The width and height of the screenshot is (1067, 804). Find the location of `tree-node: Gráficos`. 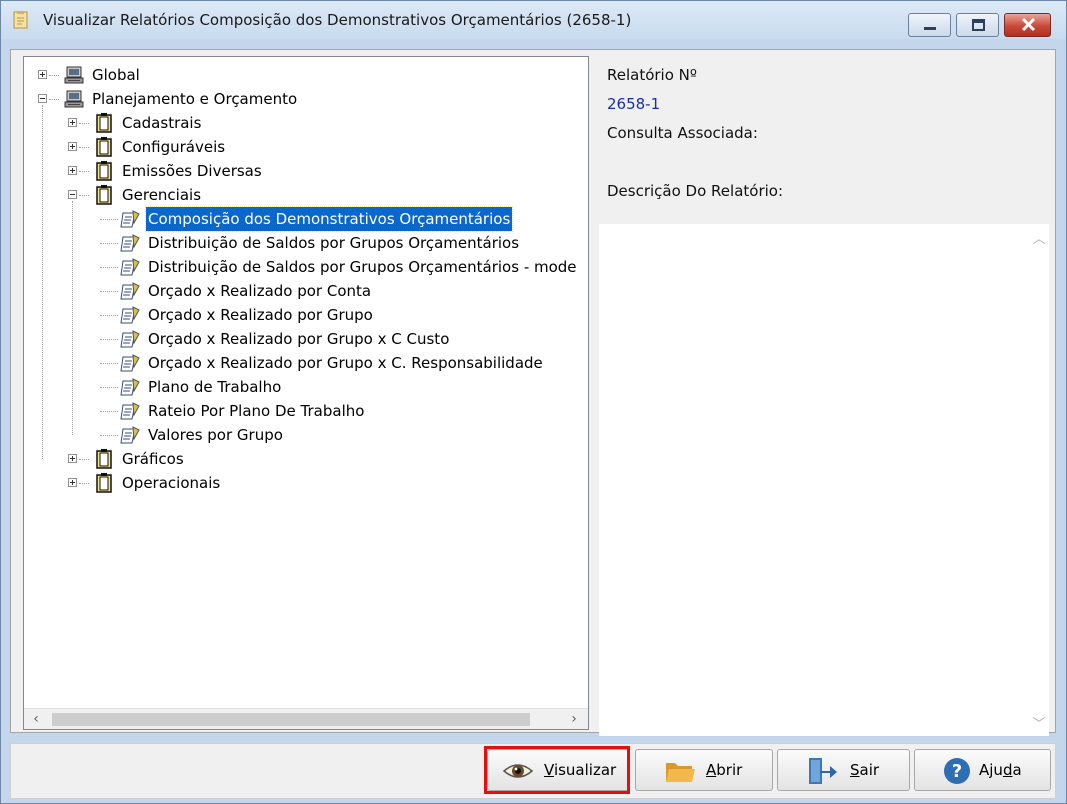

tree-node: Gráficos is located at coordinates (304, 459).